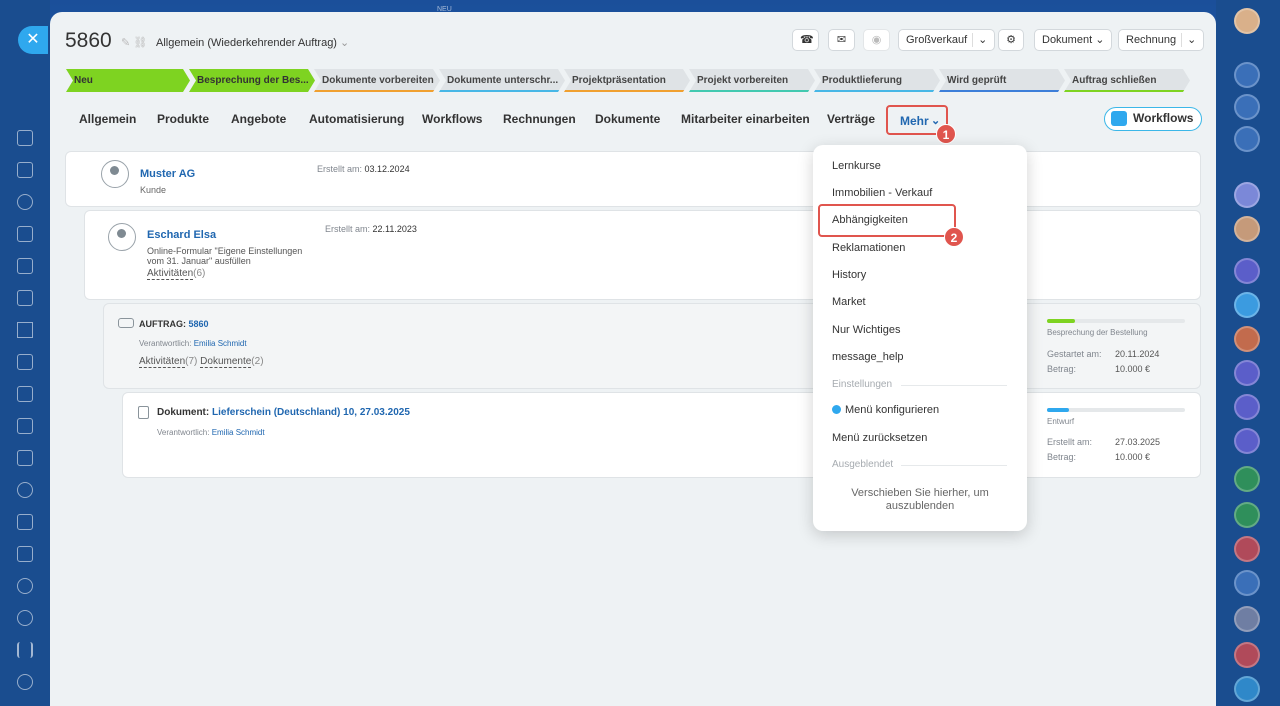 The image size is (1280, 706). What do you see at coordinates (1247, 107) in the screenshot?
I see `activity-icon` at bounding box center [1247, 107].